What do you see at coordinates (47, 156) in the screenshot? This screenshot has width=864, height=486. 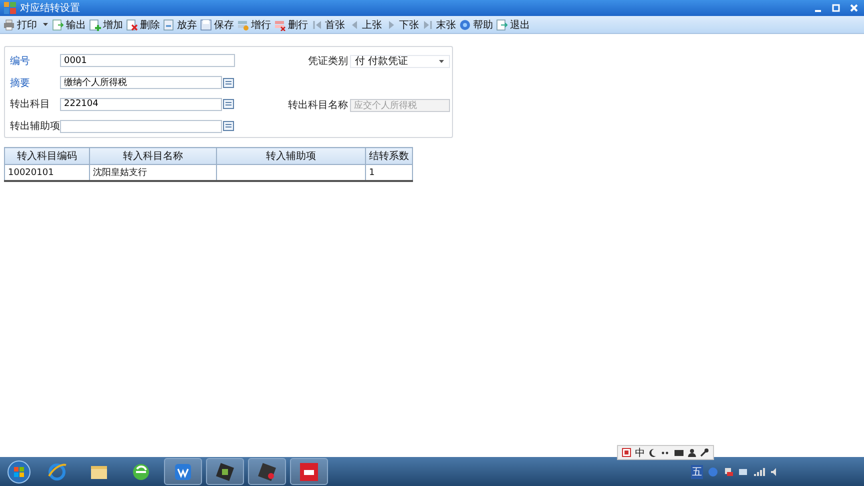 I see `column-header: 转入科目编码` at bounding box center [47, 156].